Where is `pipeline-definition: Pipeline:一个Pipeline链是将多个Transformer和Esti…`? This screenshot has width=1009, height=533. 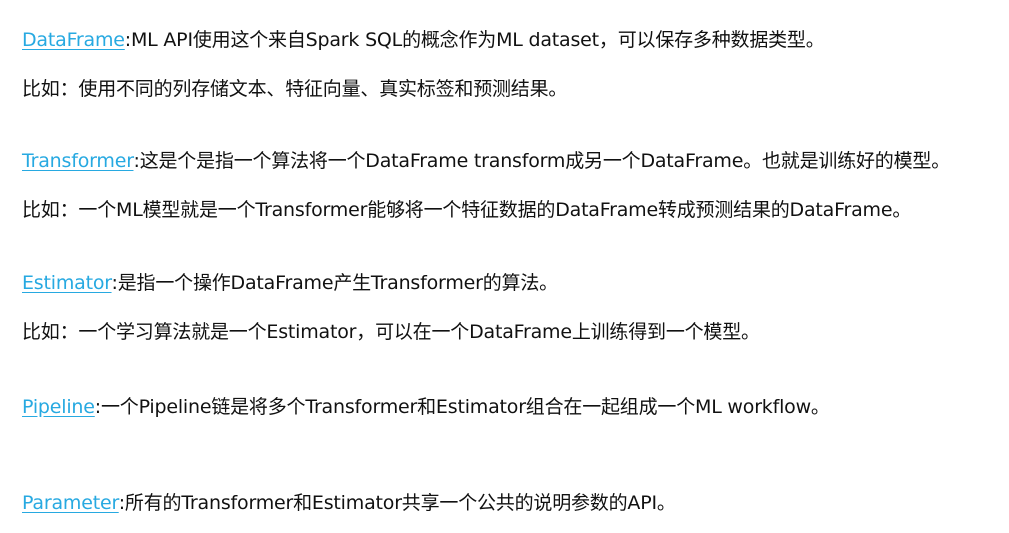 pipeline-definition: Pipeline:一个Pipeline链是将多个Transformer和Esti… is located at coordinates (426, 407).